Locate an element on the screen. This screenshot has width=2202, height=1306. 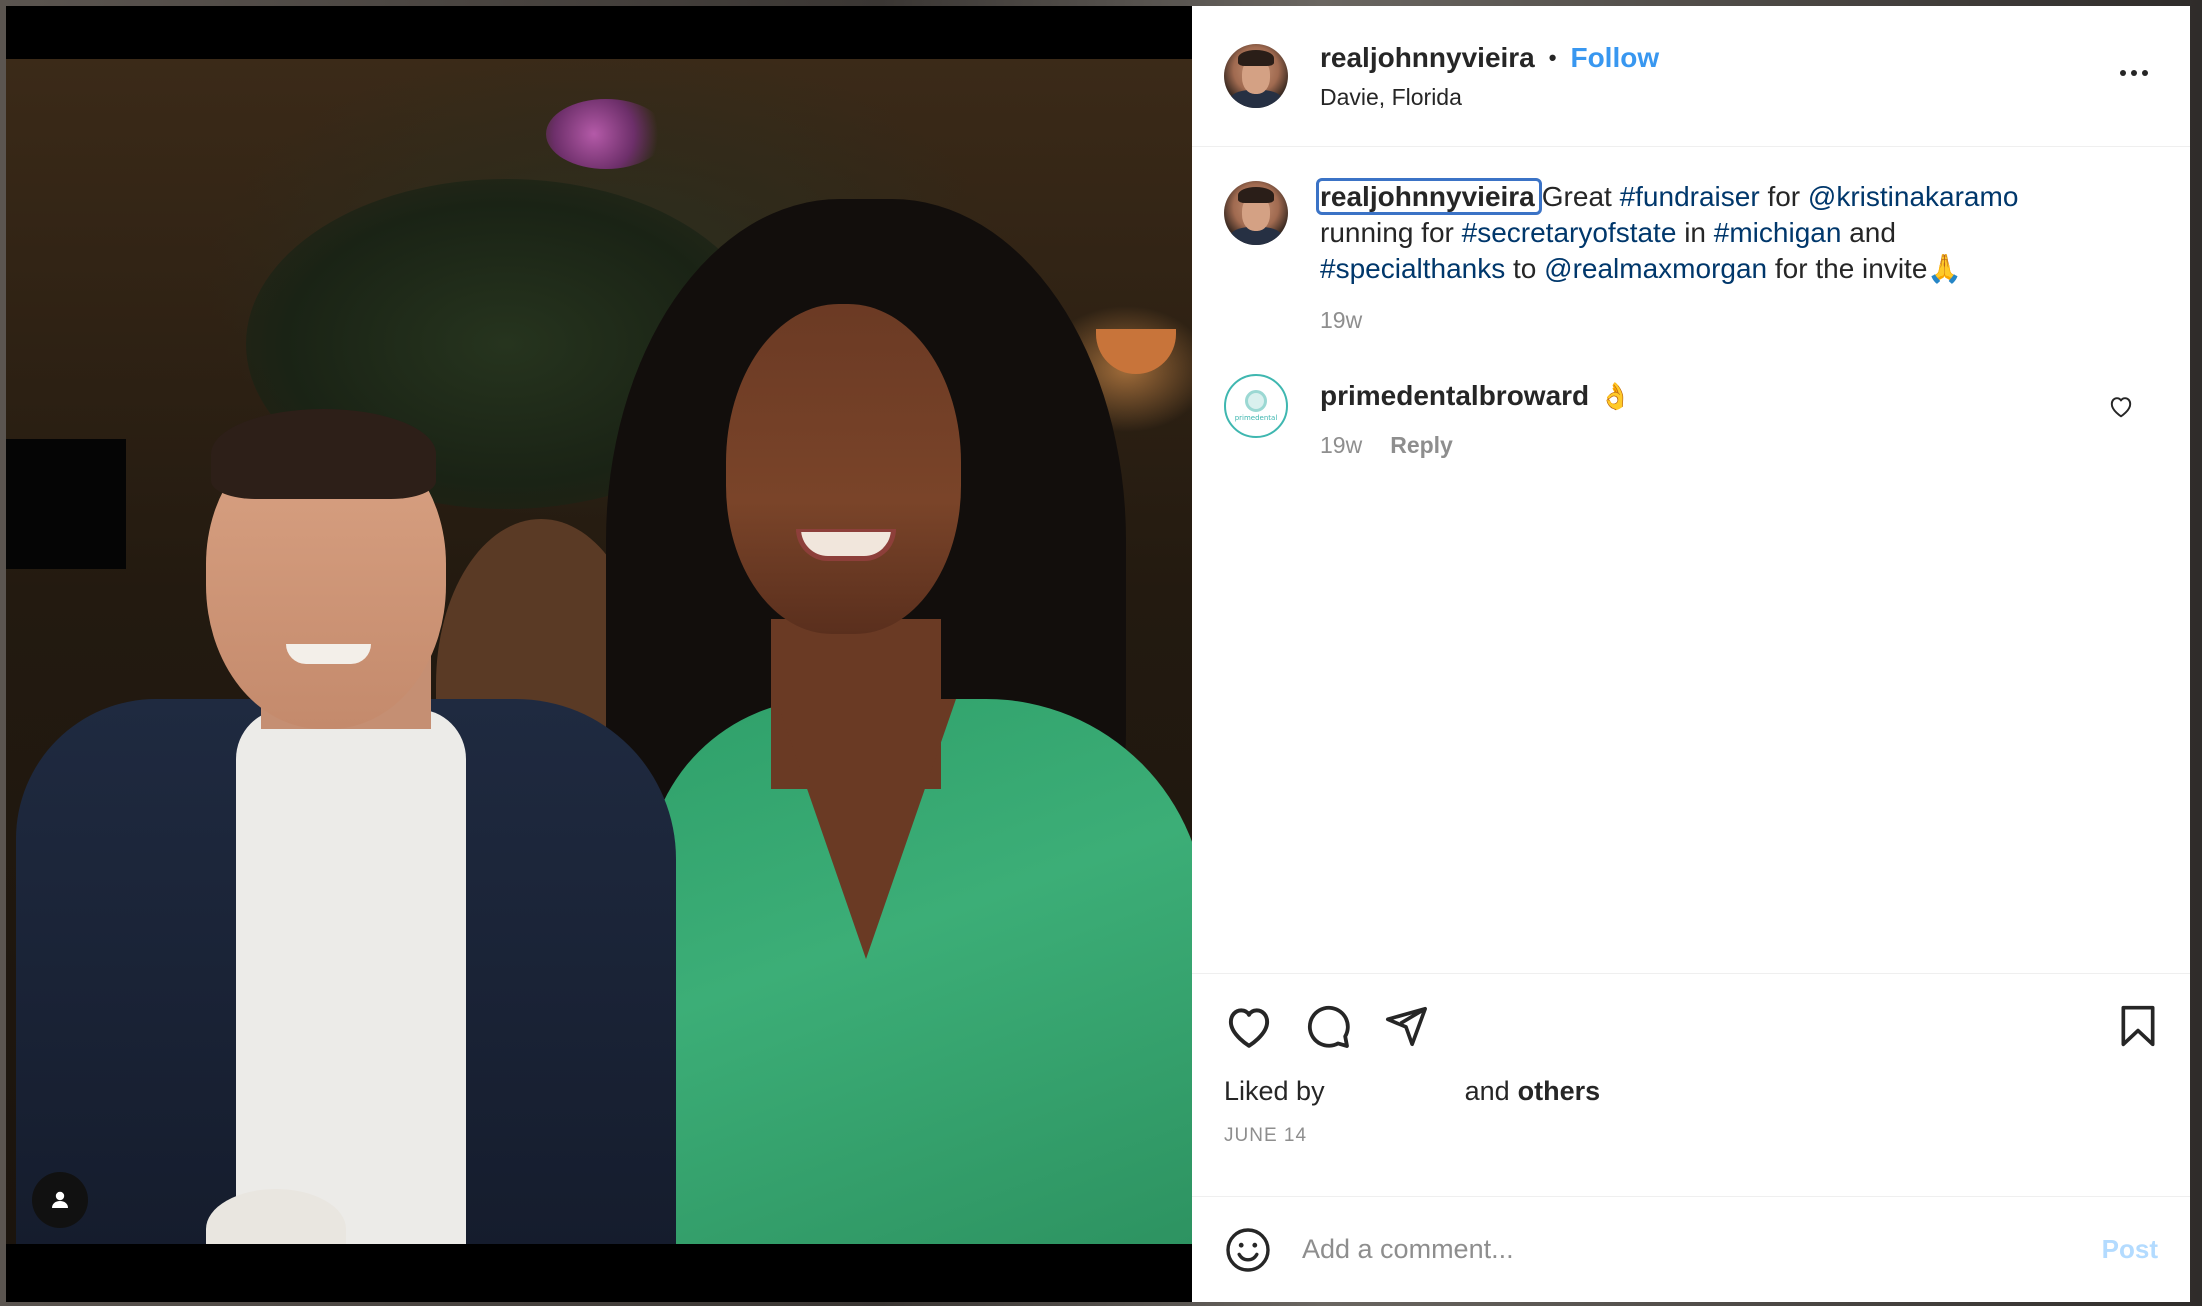
share-button is located at coordinates (1406, 1026).